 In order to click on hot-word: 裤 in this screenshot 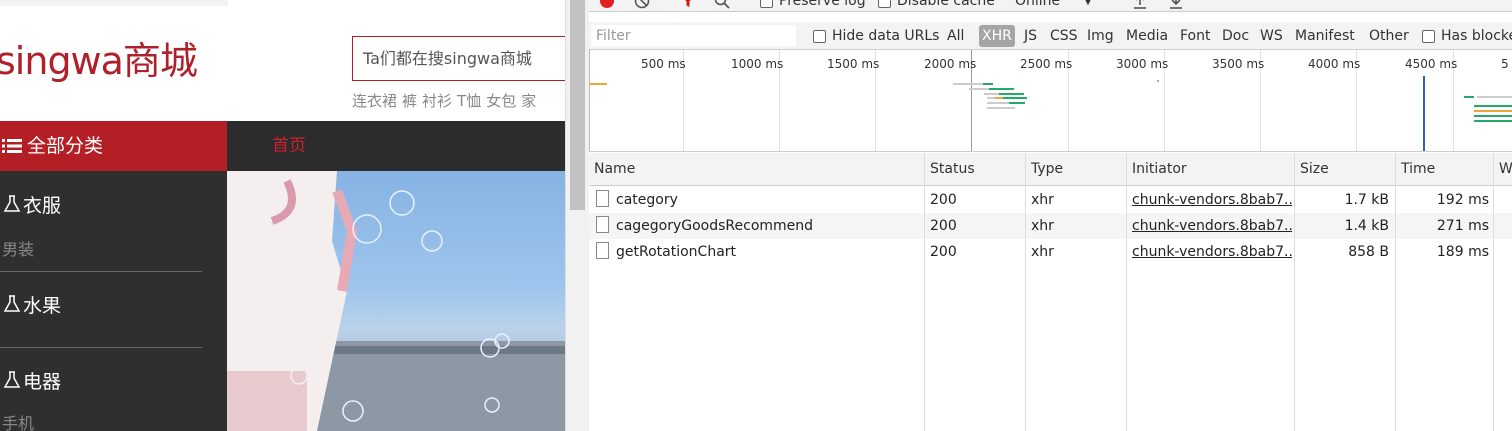, I will do `click(409, 101)`.